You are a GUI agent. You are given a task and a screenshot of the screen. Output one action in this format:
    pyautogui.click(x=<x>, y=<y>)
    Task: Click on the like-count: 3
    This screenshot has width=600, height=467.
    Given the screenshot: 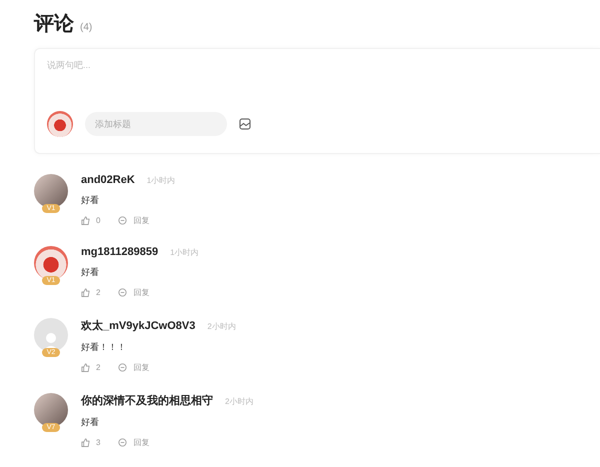 What is the action you would take?
    pyautogui.click(x=98, y=442)
    